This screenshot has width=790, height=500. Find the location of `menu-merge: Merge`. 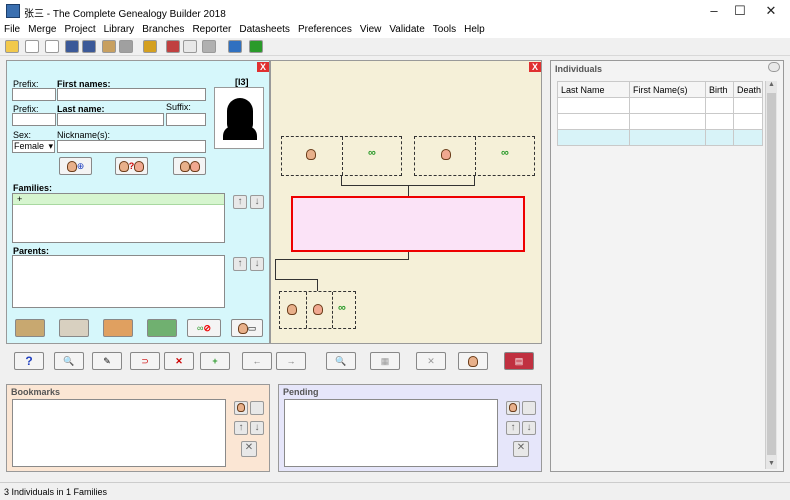

menu-merge: Merge is located at coordinates (42, 30).